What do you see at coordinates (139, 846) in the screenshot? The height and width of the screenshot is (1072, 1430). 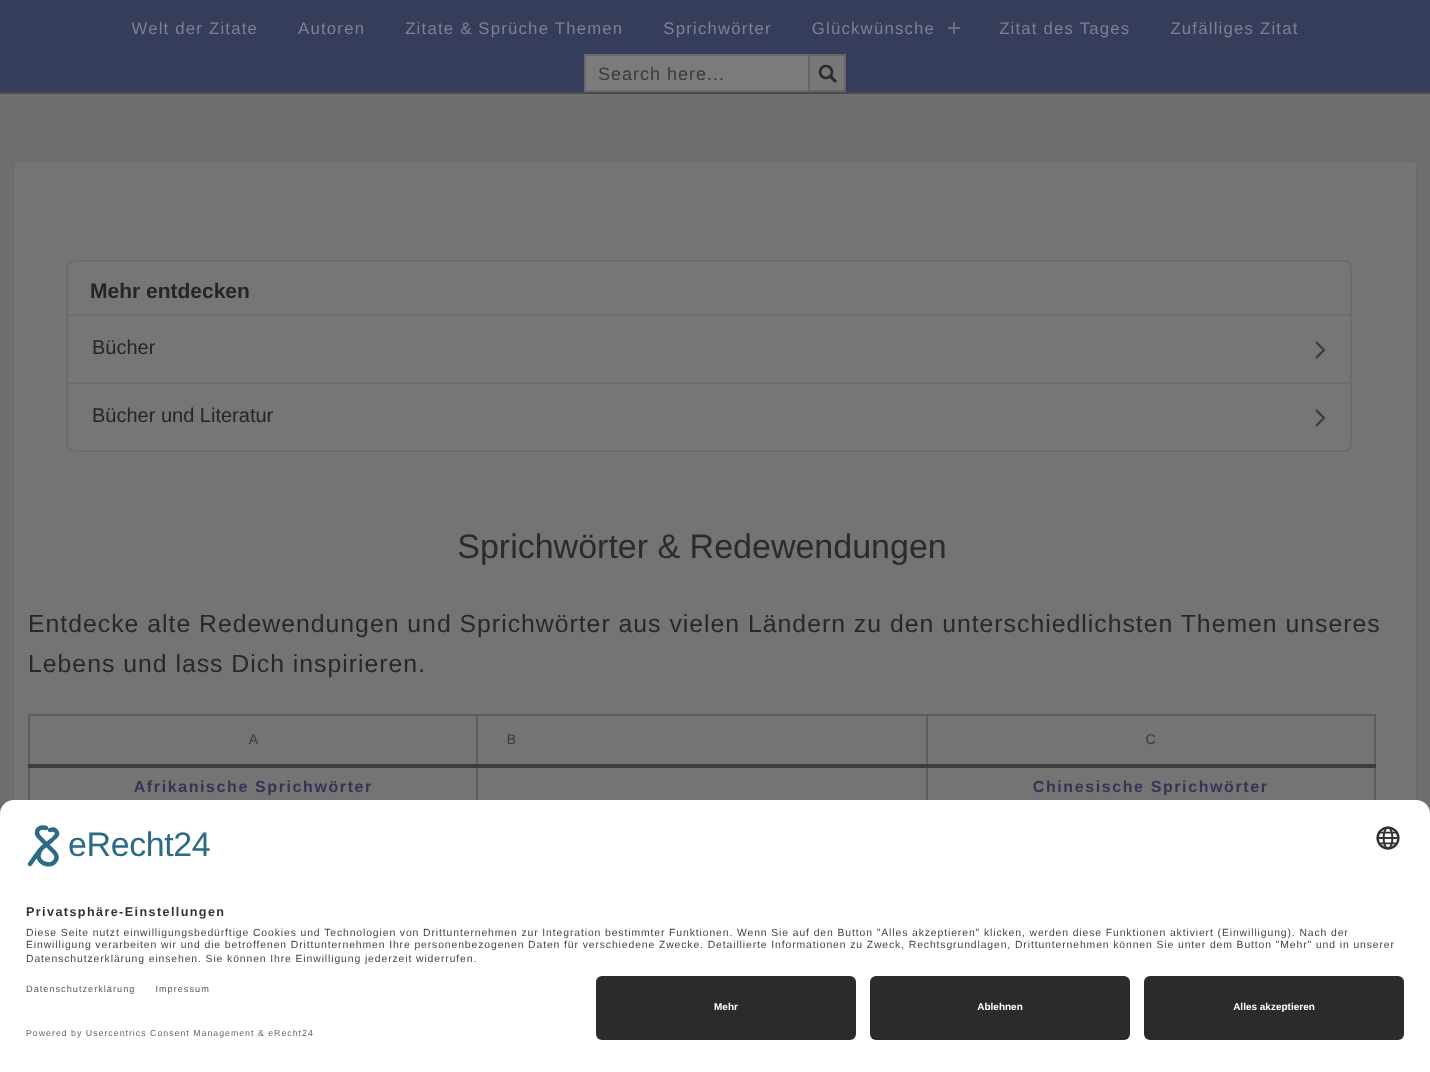 I see `logo-text: eRecht24` at bounding box center [139, 846].